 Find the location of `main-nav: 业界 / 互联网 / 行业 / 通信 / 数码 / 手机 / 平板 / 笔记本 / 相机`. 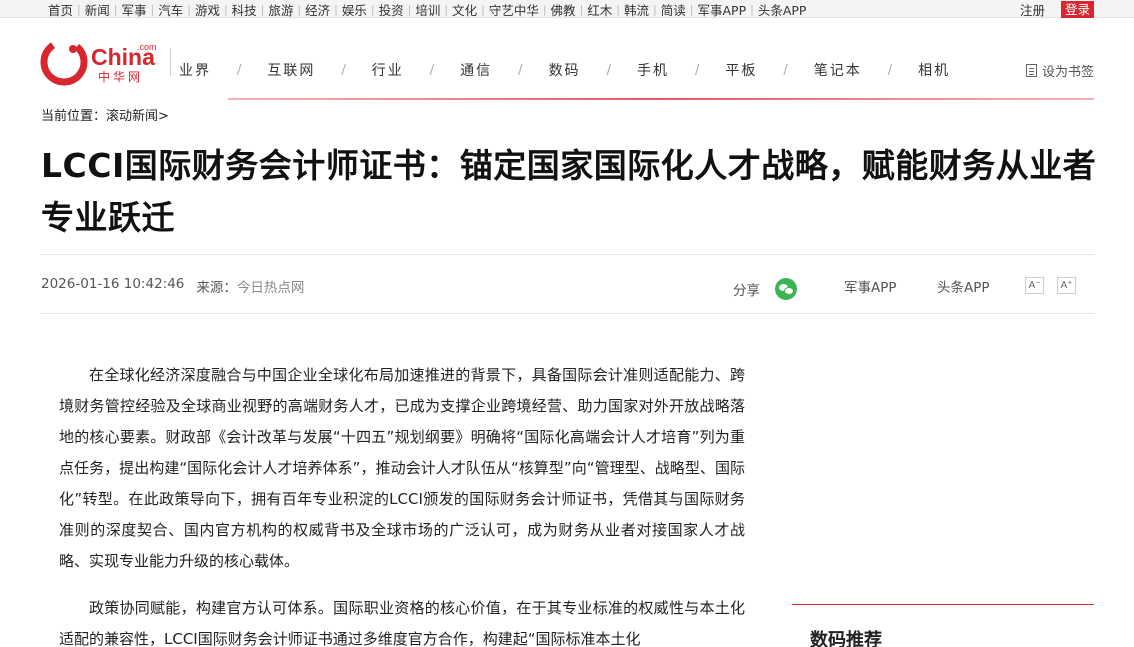

main-nav: 业界 / 互联网 / 行业 / 通信 / 数码 / 手机 / 平板 / 笔记本 / 相机 is located at coordinates (564, 70).